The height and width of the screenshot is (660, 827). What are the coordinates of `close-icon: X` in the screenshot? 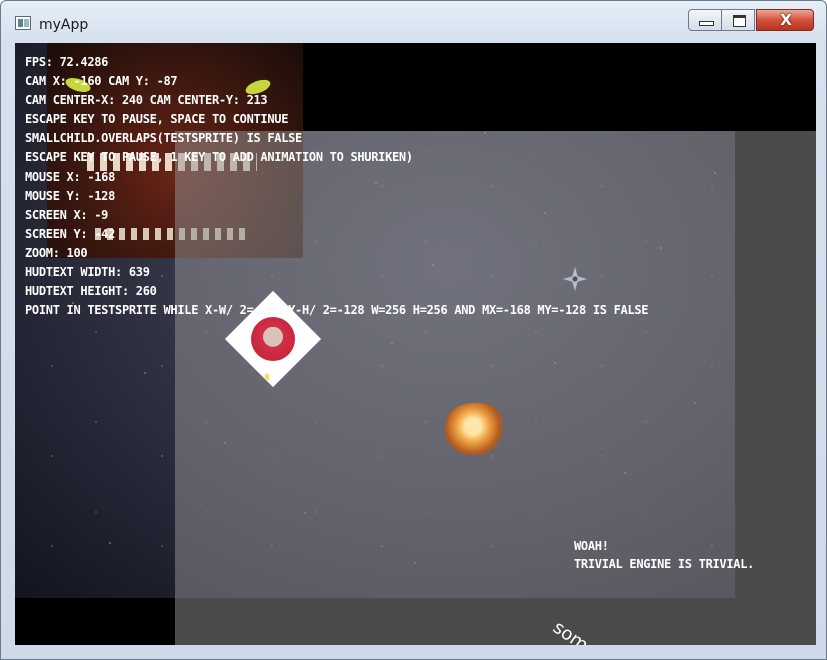 It's located at (786, 20).